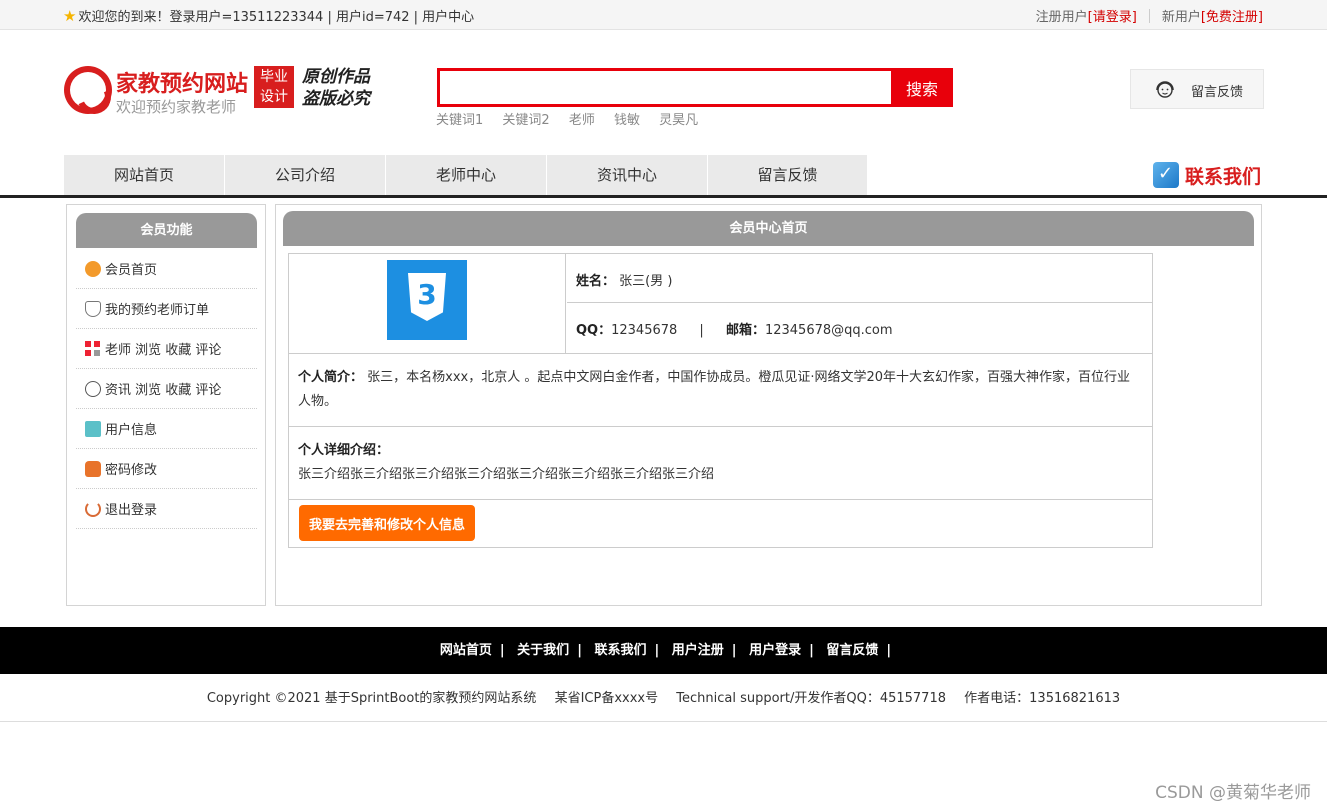  I want to click on slogan-line-2: 盗版必究, so click(336, 99).